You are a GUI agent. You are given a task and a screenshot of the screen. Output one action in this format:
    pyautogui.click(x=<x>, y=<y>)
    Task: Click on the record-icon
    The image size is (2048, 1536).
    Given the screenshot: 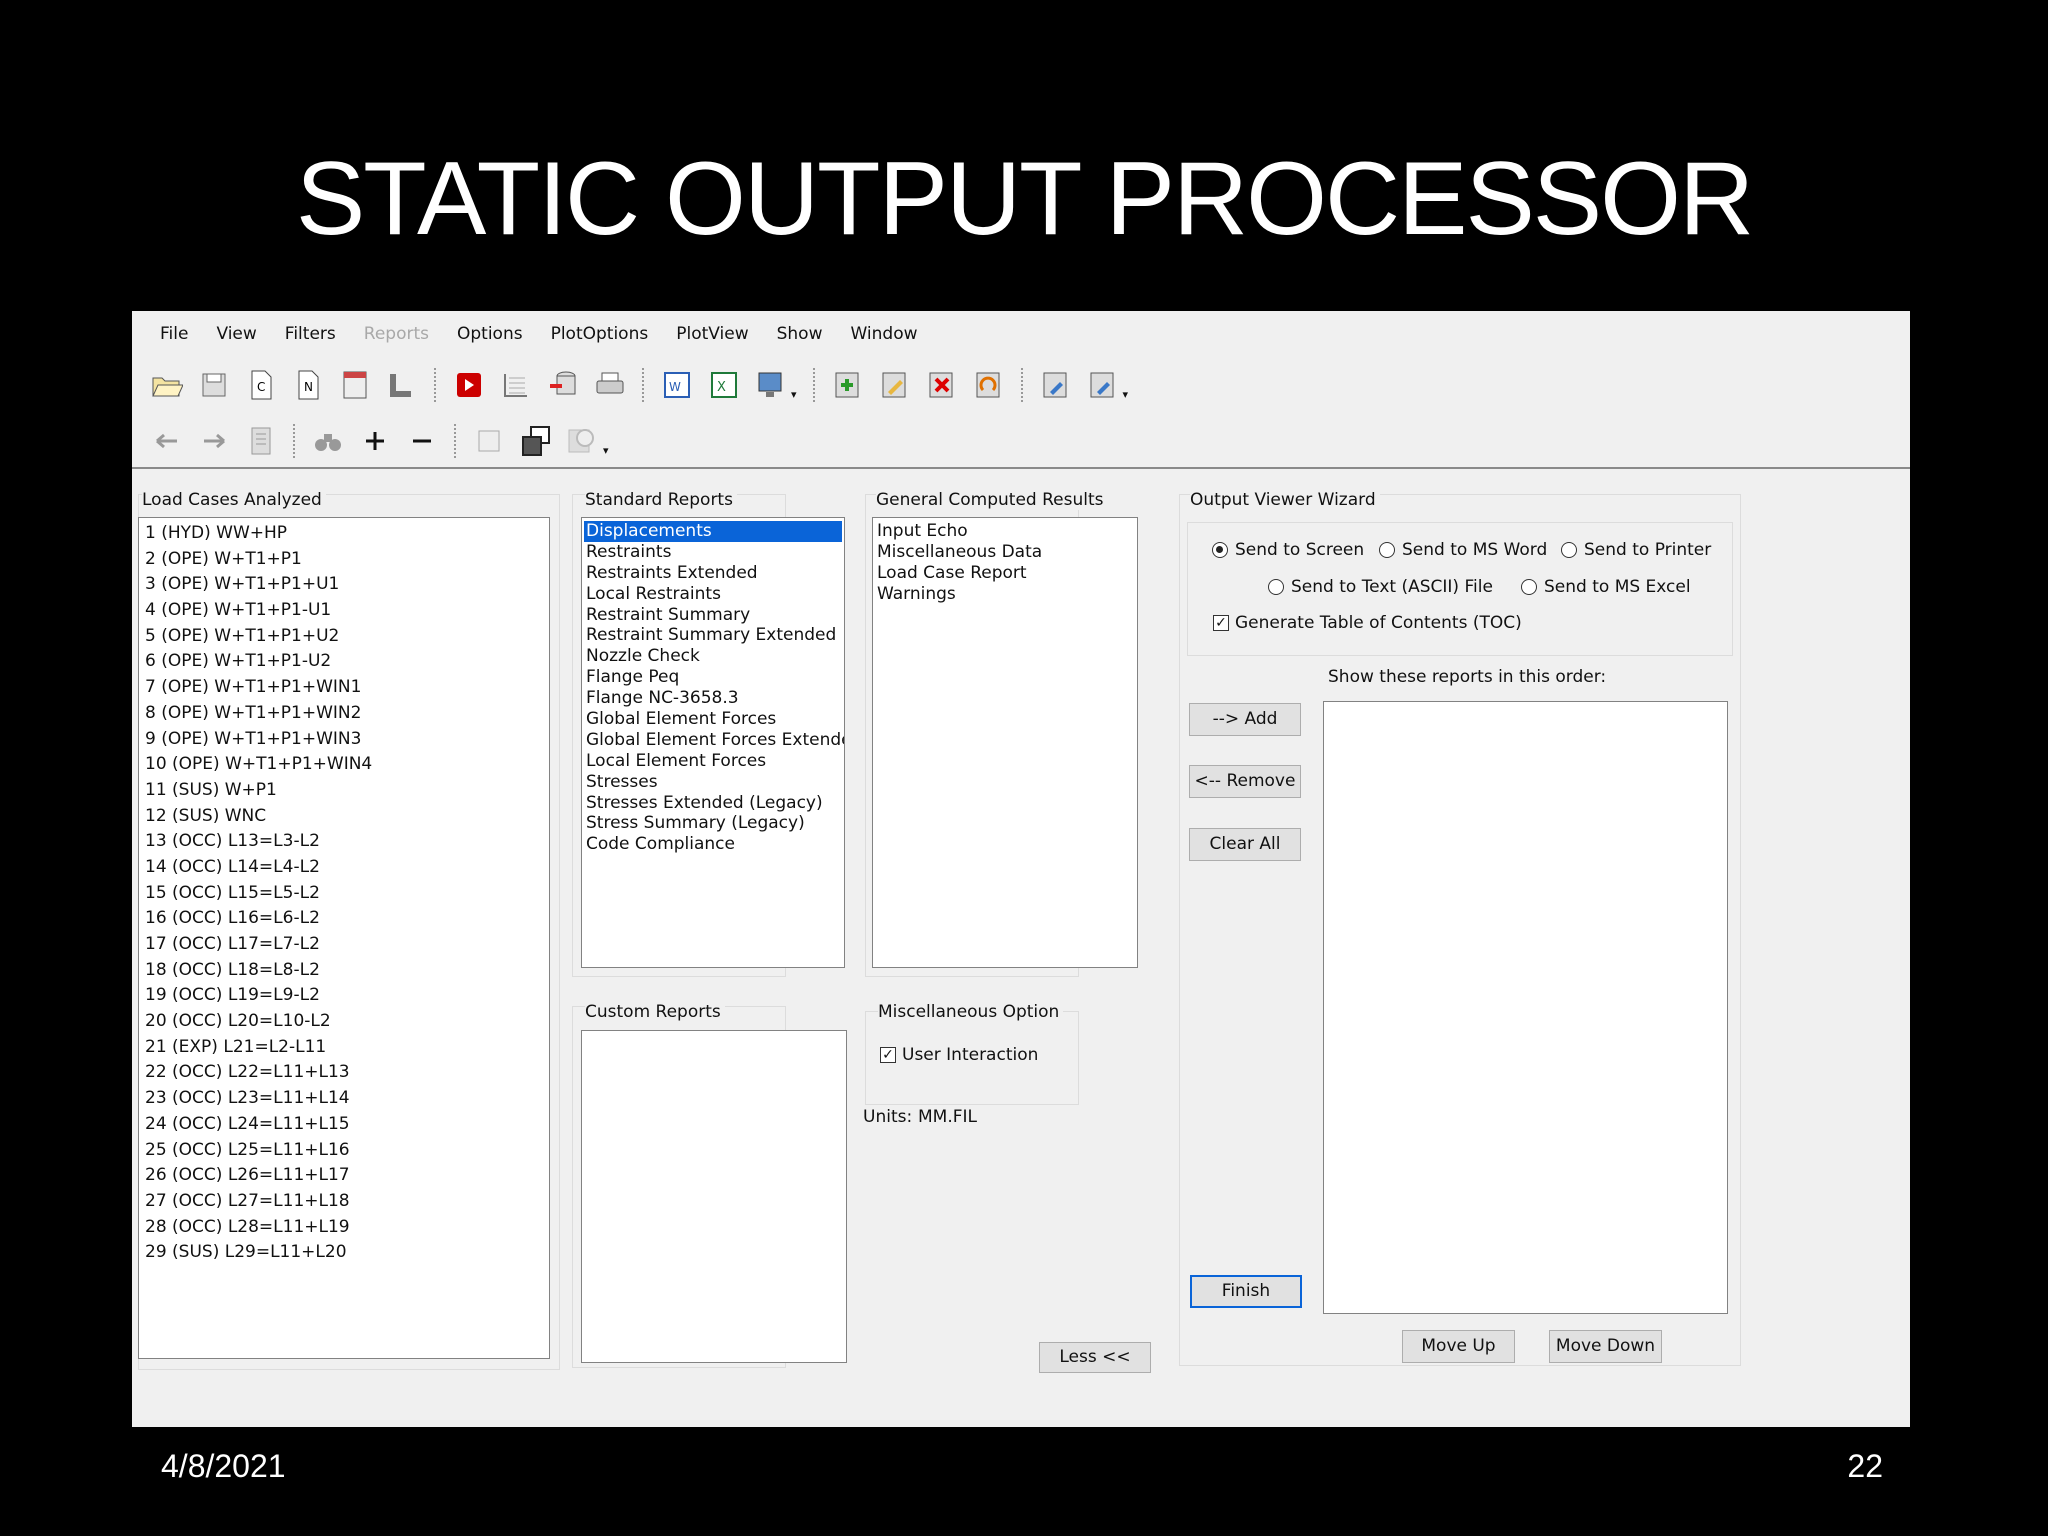 What is the action you would take?
    pyautogui.click(x=469, y=385)
    